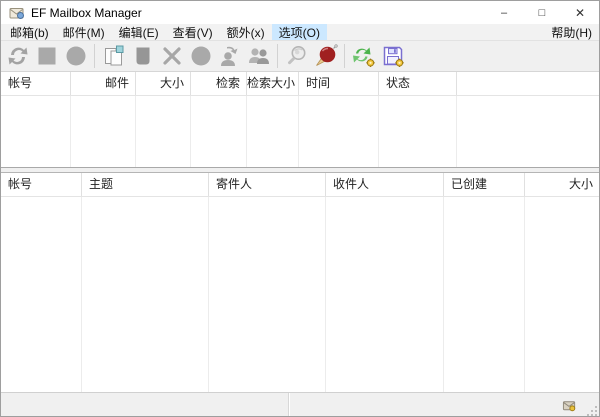  Describe the element at coordinates (289, 404) in the screenshot. I see `status-divider-highlight` at that location.